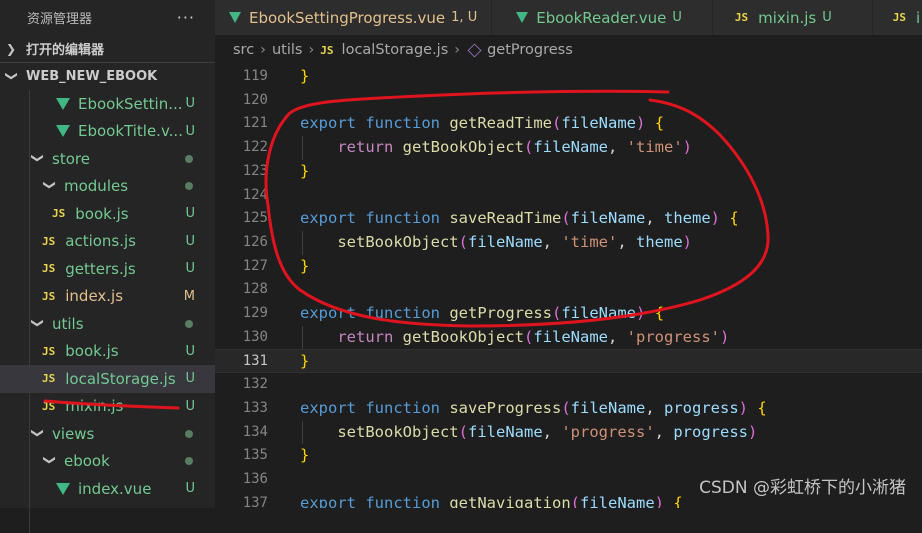 The height and width of the screenshot is (533, 922). What do you see at coordinates (395, 50) in the screenshot?
I see `breadcrumb-file: localStorage.js` at bounding box center [395, 50].